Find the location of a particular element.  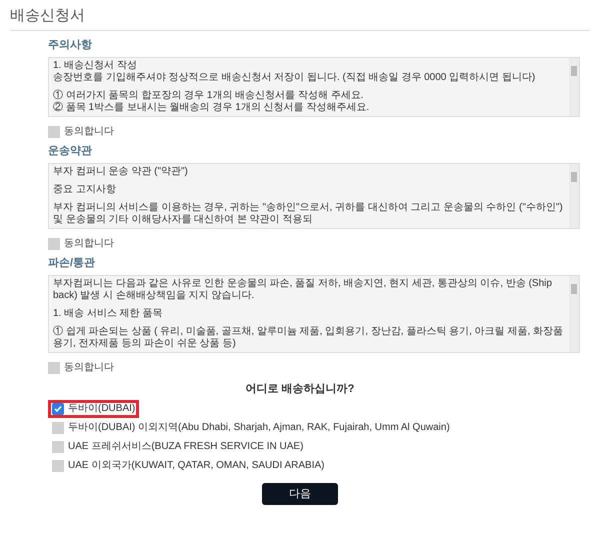

terms-text: ② 품목 1박스를 보내시는 월배송의 경우 1개의 신청서를 작성해주세요. is located at coordinates (211, 108).